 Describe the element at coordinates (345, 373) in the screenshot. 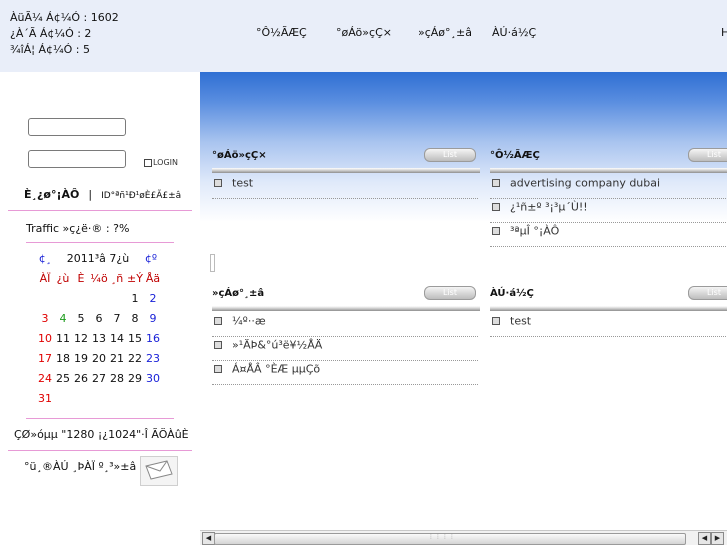

I see `list-item: Á¤ÅÂ °ÈÆ µµÇõ` at that location.